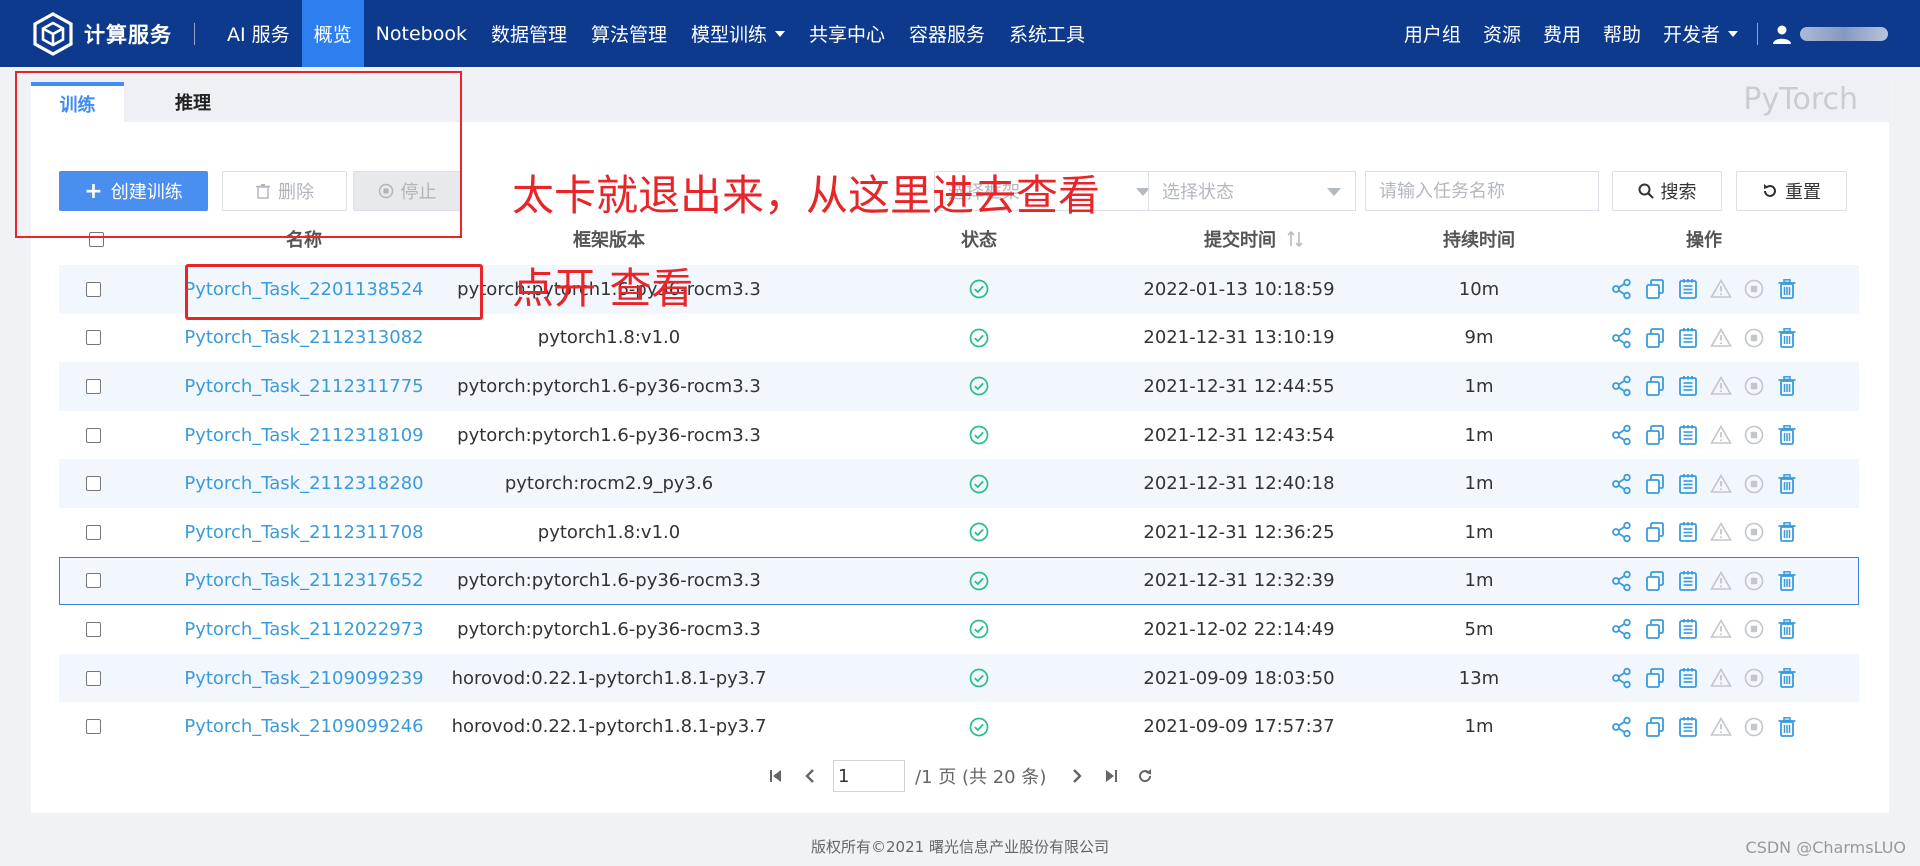 This screenshot has width=1920, height=866. What do you see at coordinates (304, 629) in the screenshot?
I see `task-name-link: Pytorch_Task_2112022973` at bounding box center [304, 629].